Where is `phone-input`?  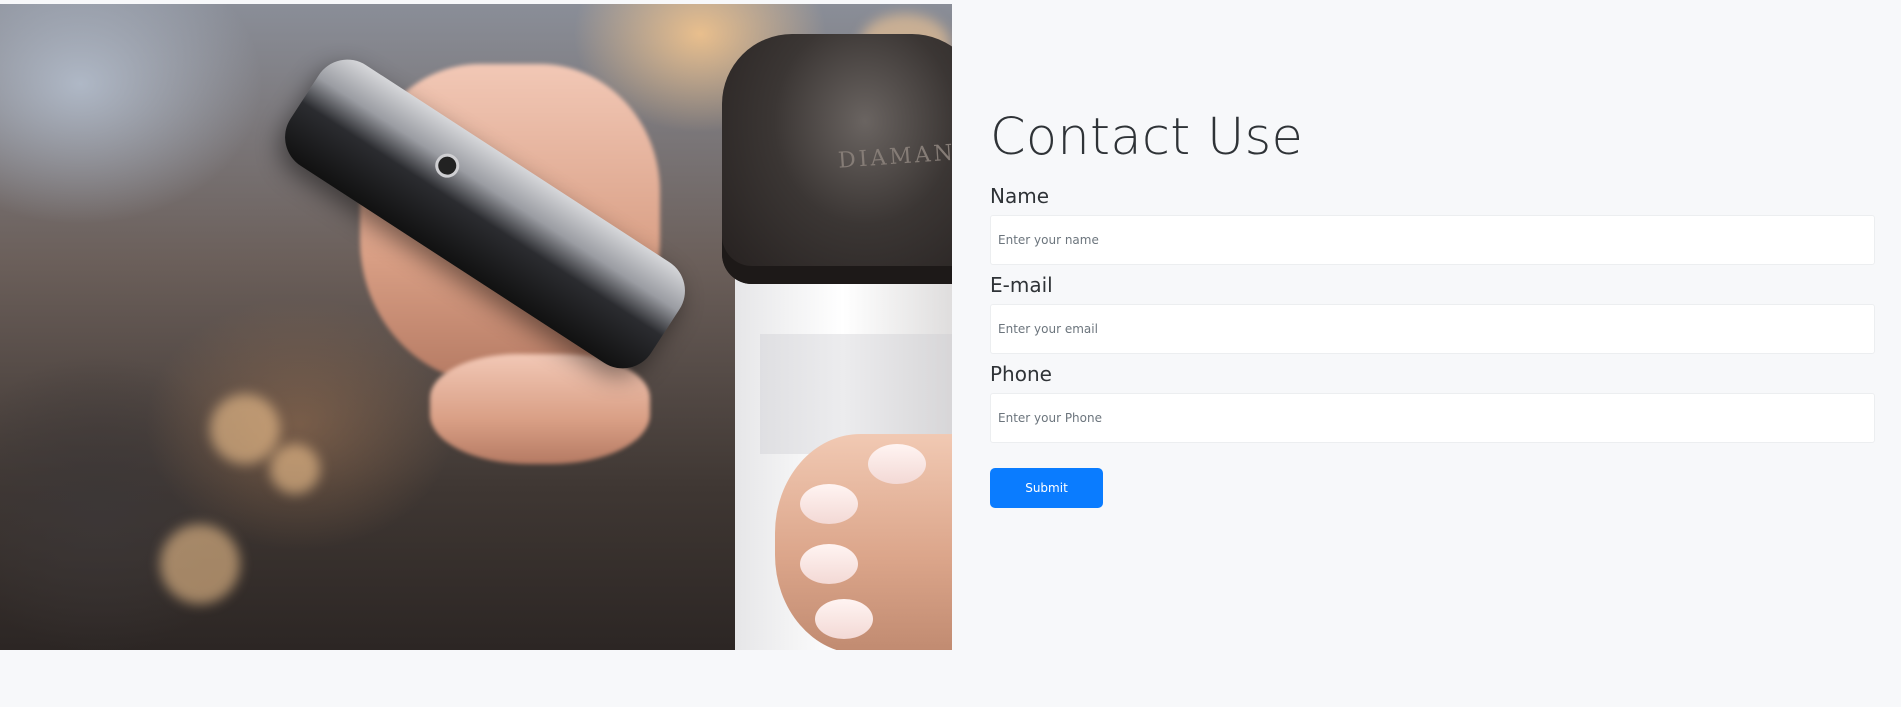 phone-input is located at coordinates (1432, 418).